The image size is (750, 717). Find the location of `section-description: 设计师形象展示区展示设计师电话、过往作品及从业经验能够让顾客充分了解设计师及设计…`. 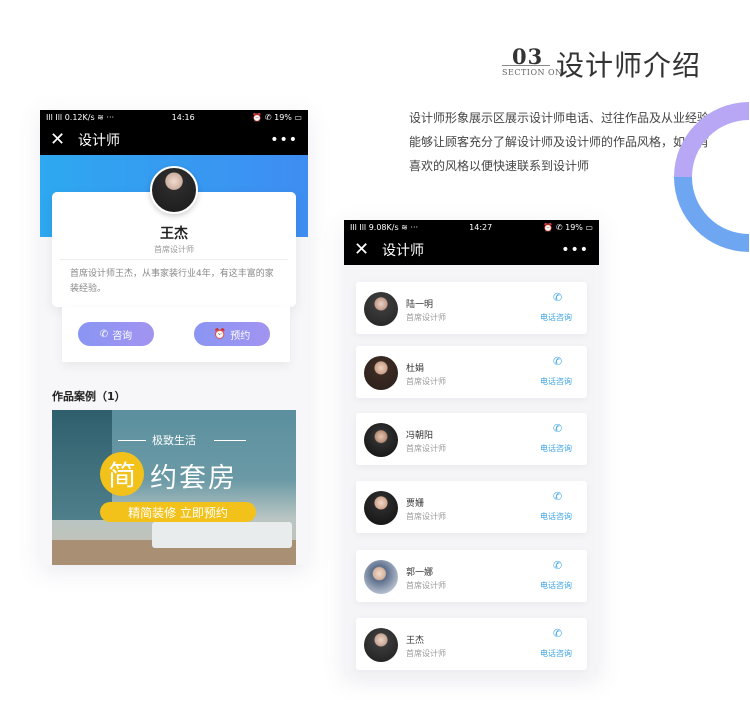

section-description: 设计师形象展示区展示设计师电话、过往作品及从业经验能够让顾客充分了解设计师及设计… is located at coordinates (559, 142).